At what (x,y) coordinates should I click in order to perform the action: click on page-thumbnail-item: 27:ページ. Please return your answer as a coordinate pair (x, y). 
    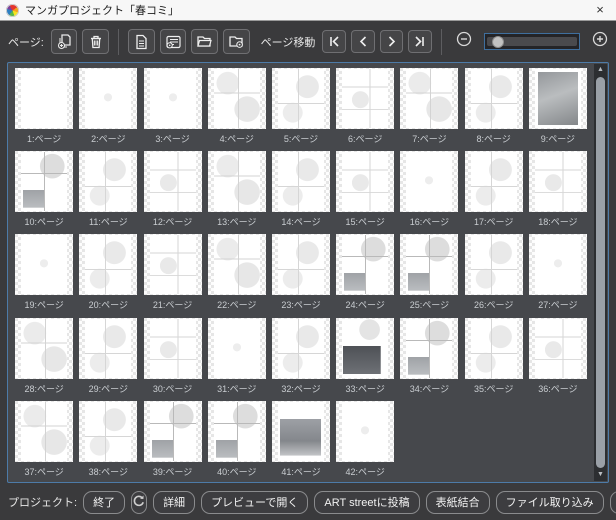
    Looking at the image, I should click on (558, 273).